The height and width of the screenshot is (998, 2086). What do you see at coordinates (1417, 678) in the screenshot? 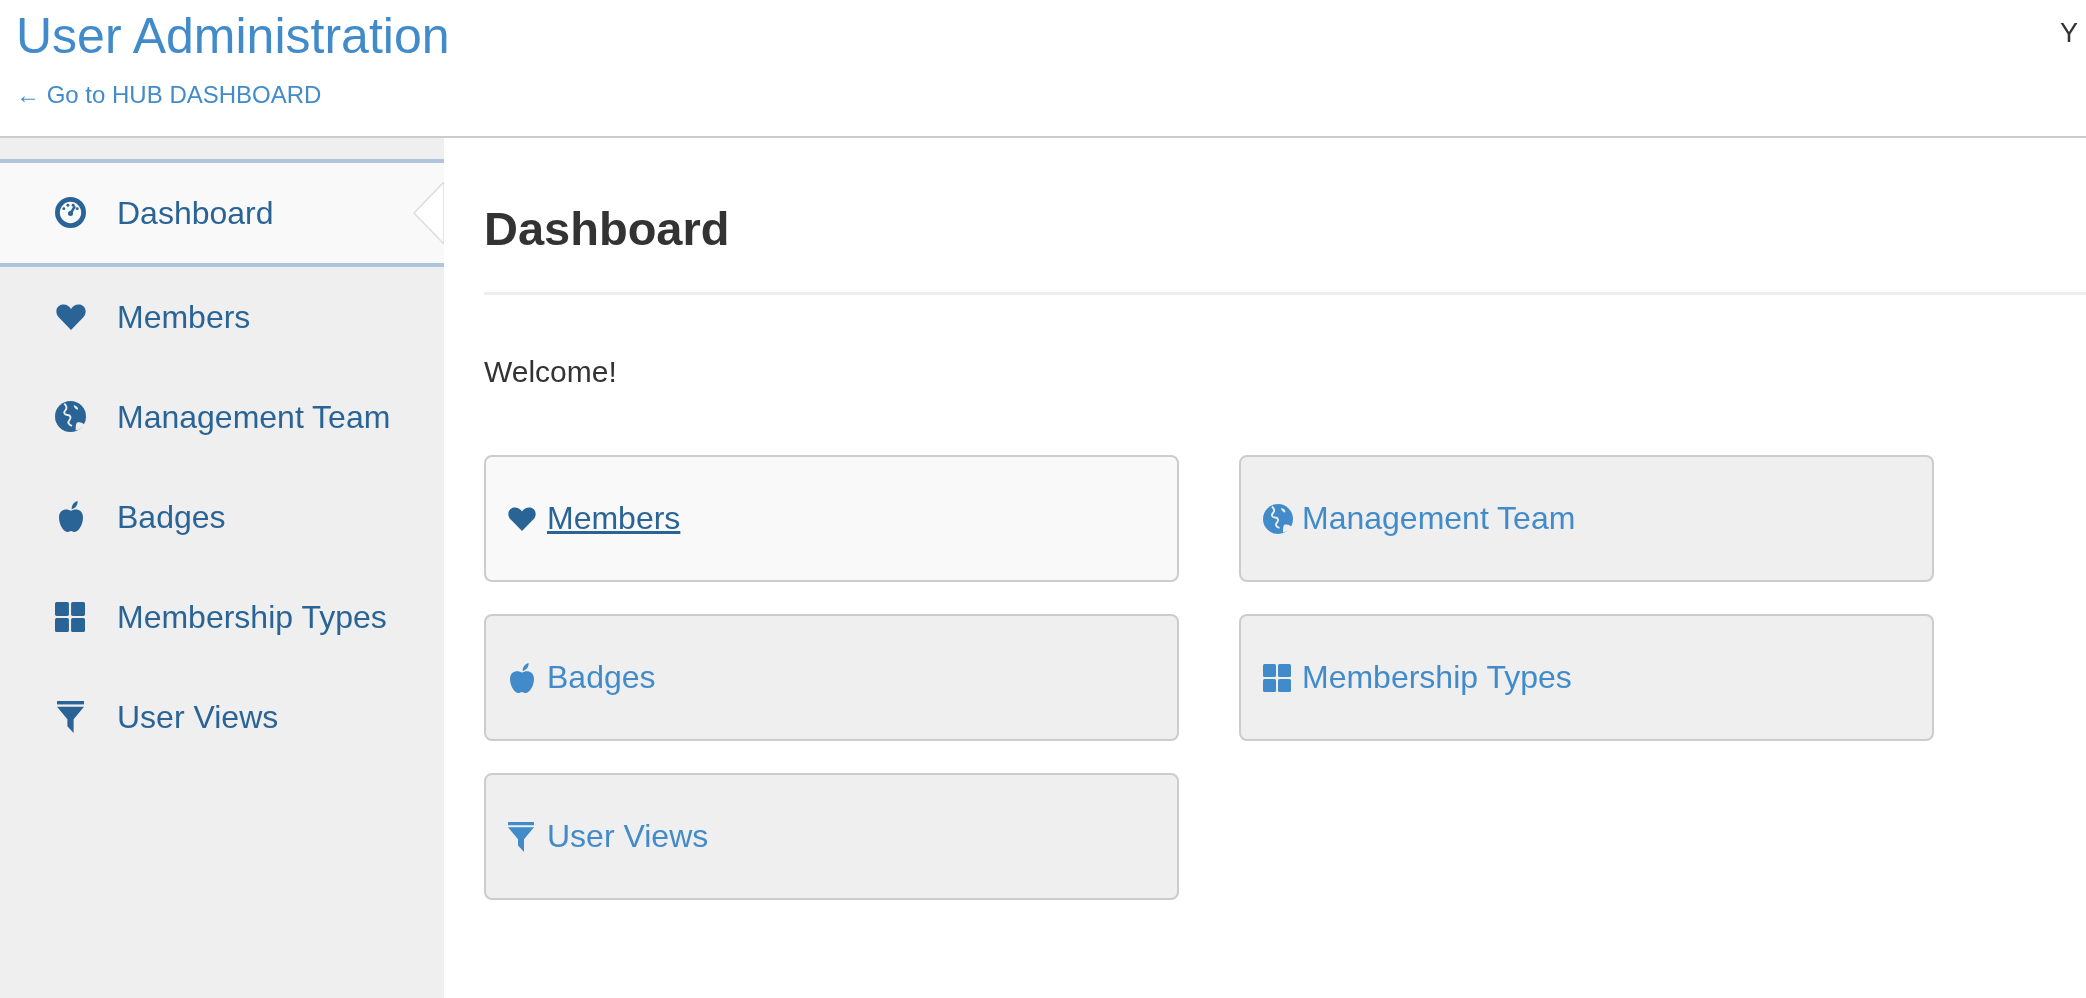
I see `shortcut-link: Membership Types` at bounding box center [1417, 678].